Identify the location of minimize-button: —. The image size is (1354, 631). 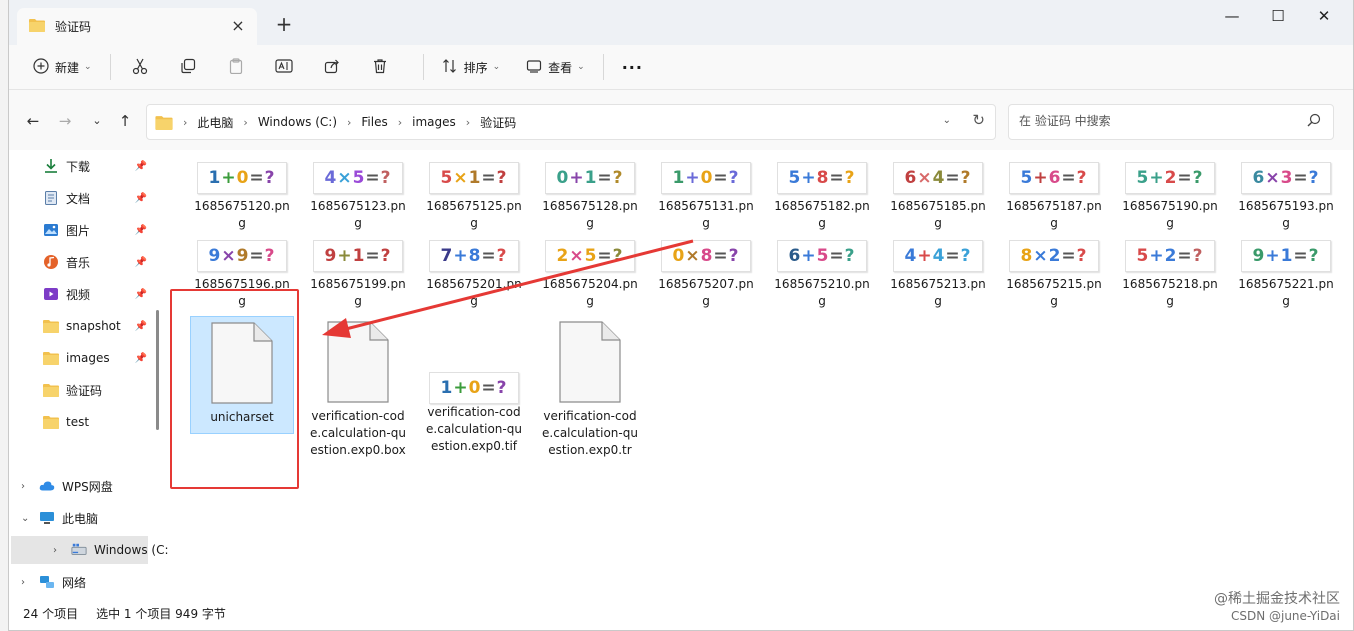
(1232, 17).